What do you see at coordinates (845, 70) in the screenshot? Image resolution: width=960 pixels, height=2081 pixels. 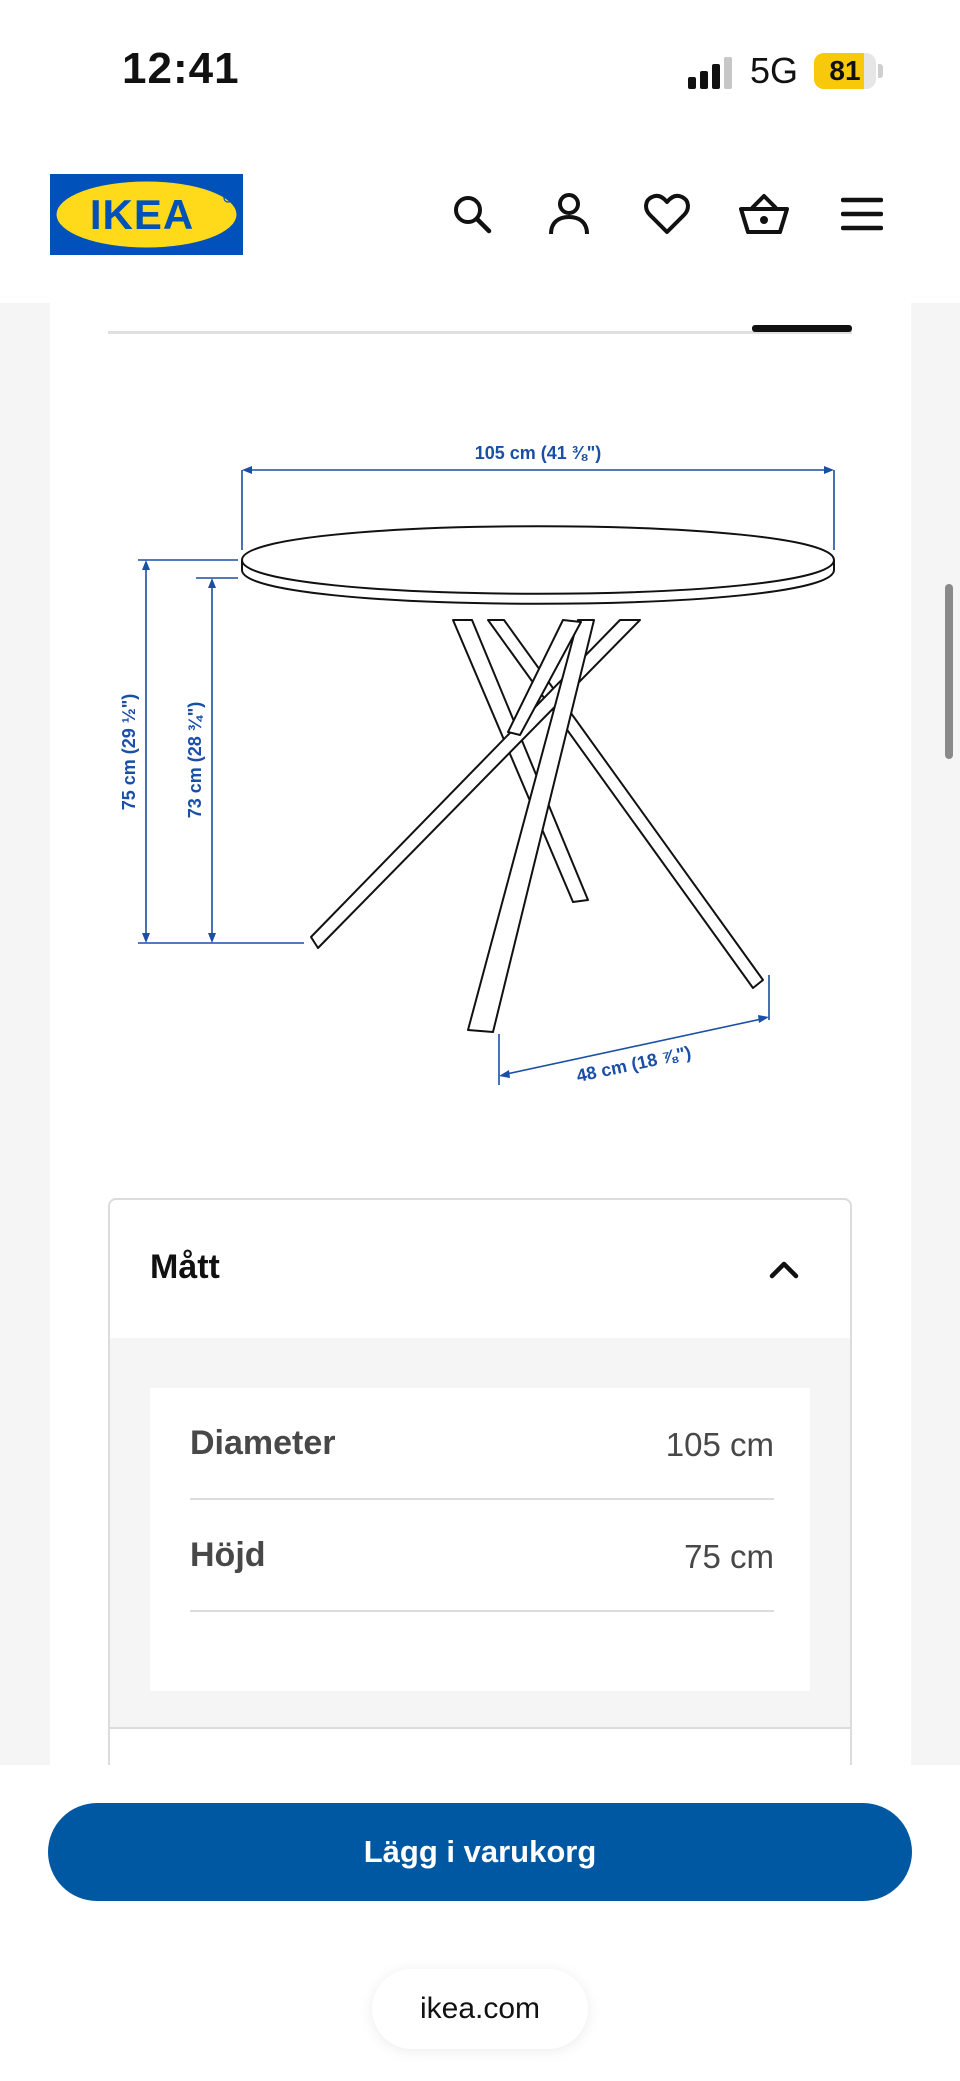 I see `battery-percent: 81` at bounding box center [845, 70].